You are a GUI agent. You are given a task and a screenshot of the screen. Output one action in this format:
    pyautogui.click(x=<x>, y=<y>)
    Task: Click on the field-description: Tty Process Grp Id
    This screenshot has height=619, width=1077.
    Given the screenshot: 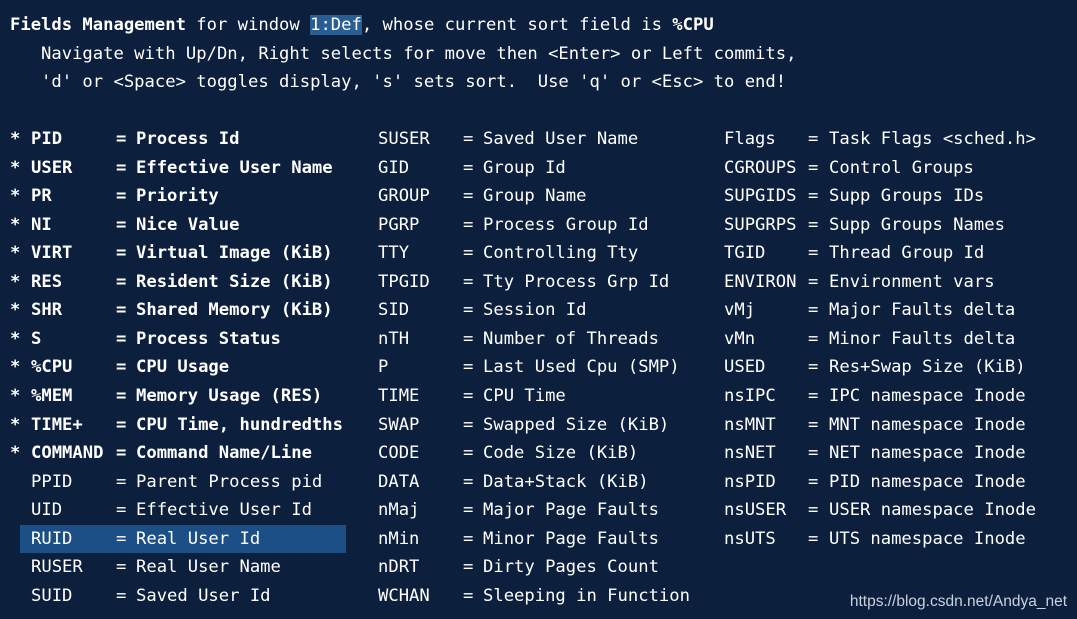 What is the action you would take?
    pyautogui.click(x=576, y=281)
    